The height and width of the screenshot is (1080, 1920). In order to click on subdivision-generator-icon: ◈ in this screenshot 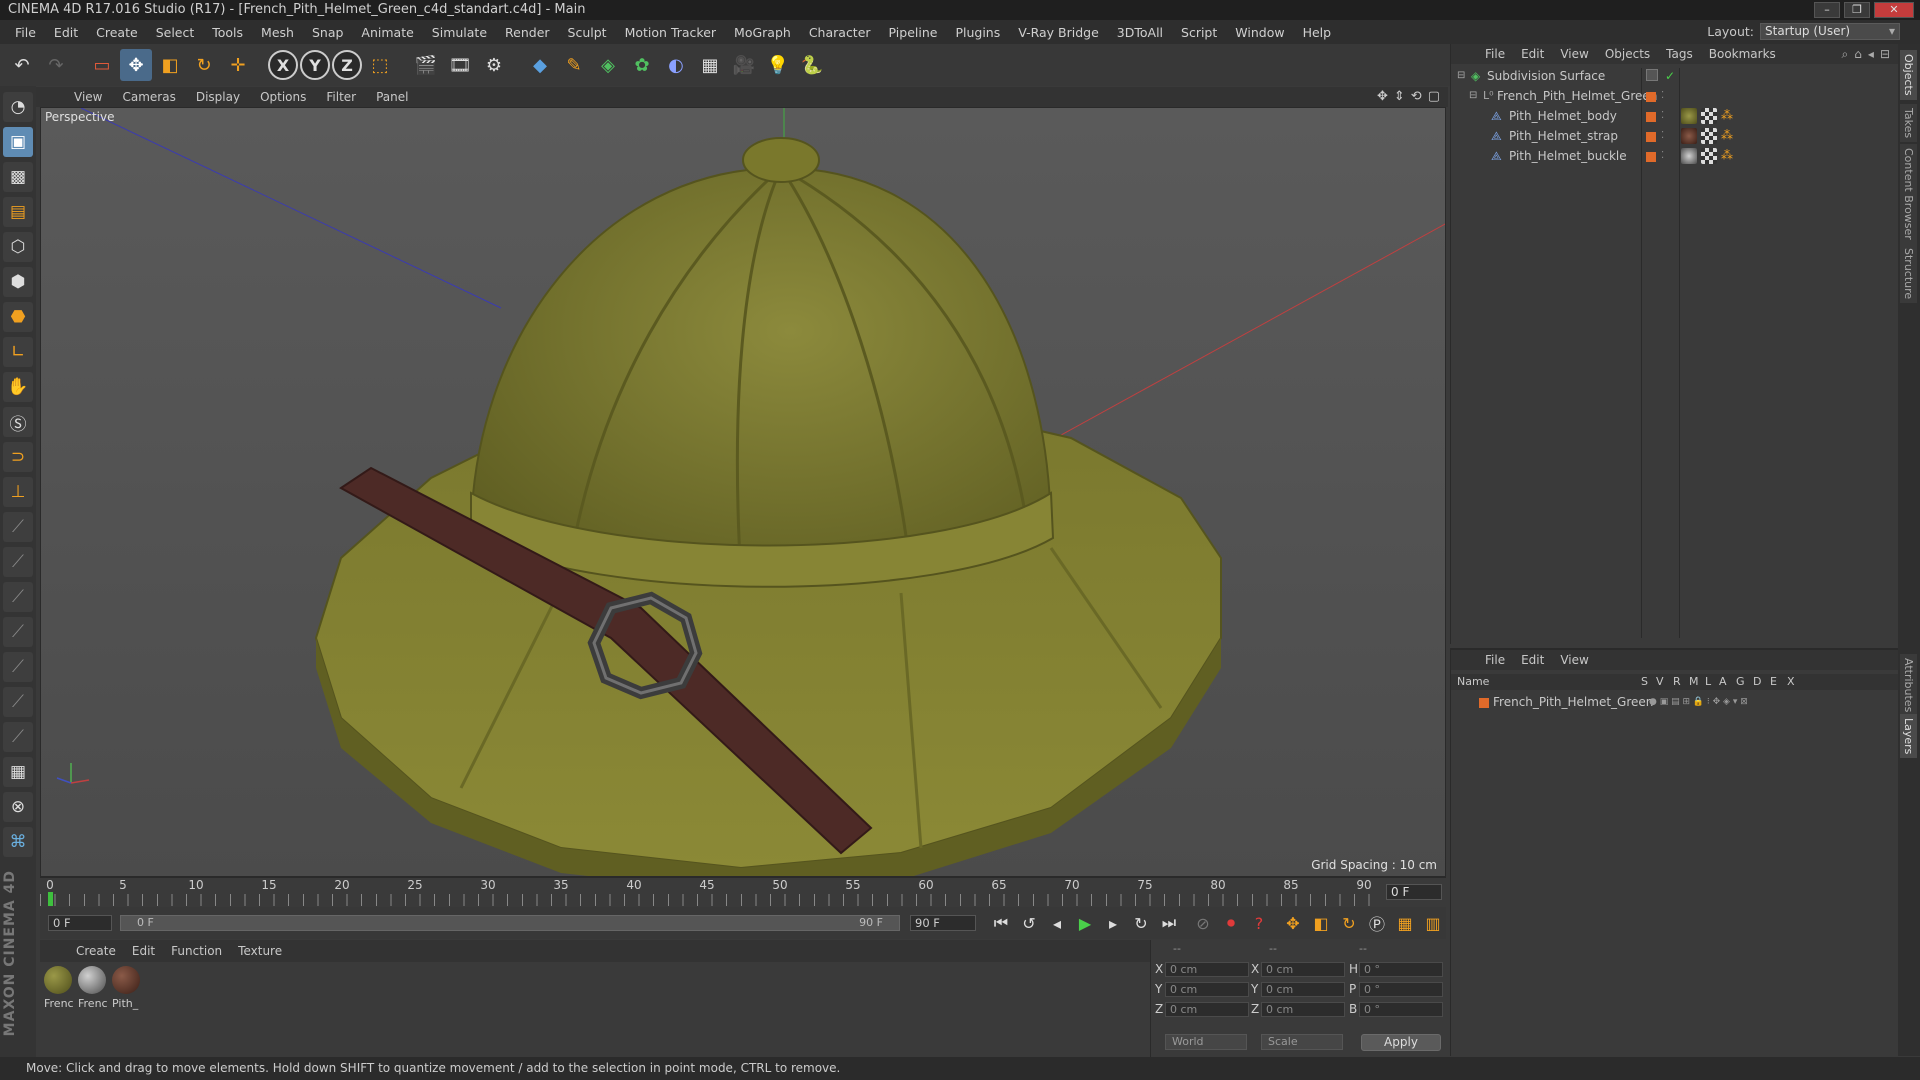, I will do `click(608, 65)`.